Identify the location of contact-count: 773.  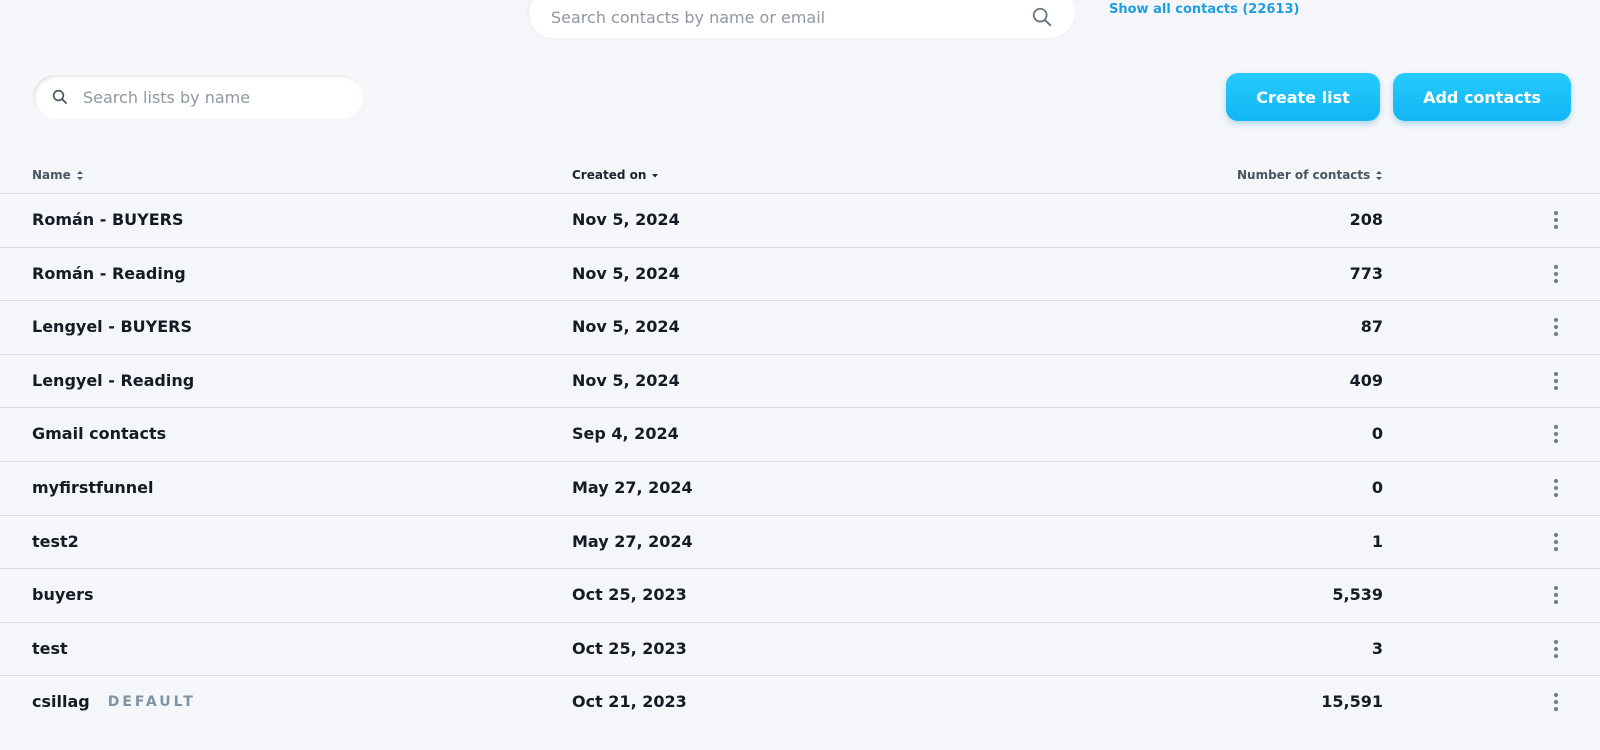
(1366, 273).